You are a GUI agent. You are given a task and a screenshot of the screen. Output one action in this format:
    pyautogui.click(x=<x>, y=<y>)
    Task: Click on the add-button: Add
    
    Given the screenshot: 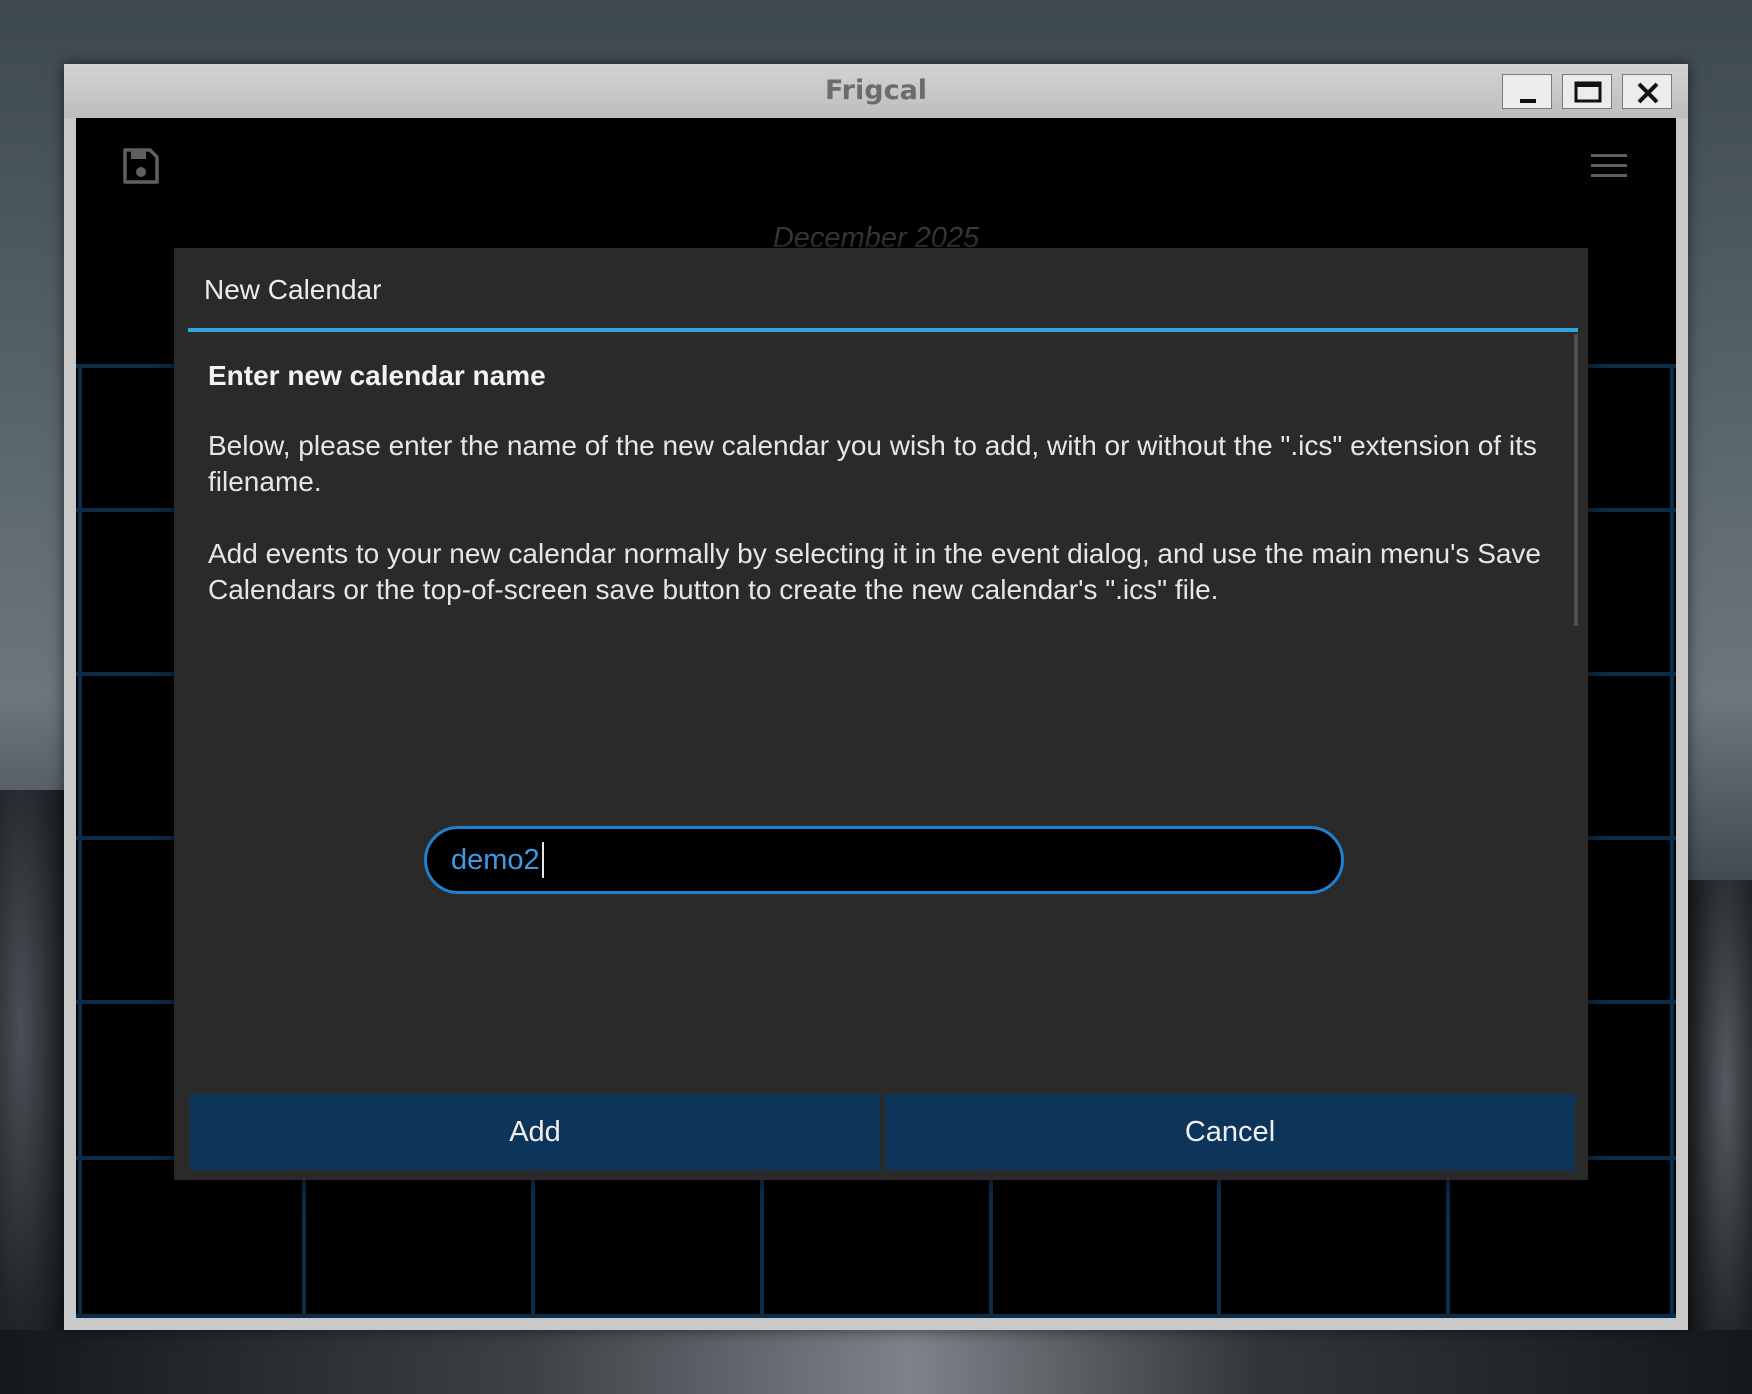 What is the action you would take?
    pyautogui.click(x=535, y=1132)
    